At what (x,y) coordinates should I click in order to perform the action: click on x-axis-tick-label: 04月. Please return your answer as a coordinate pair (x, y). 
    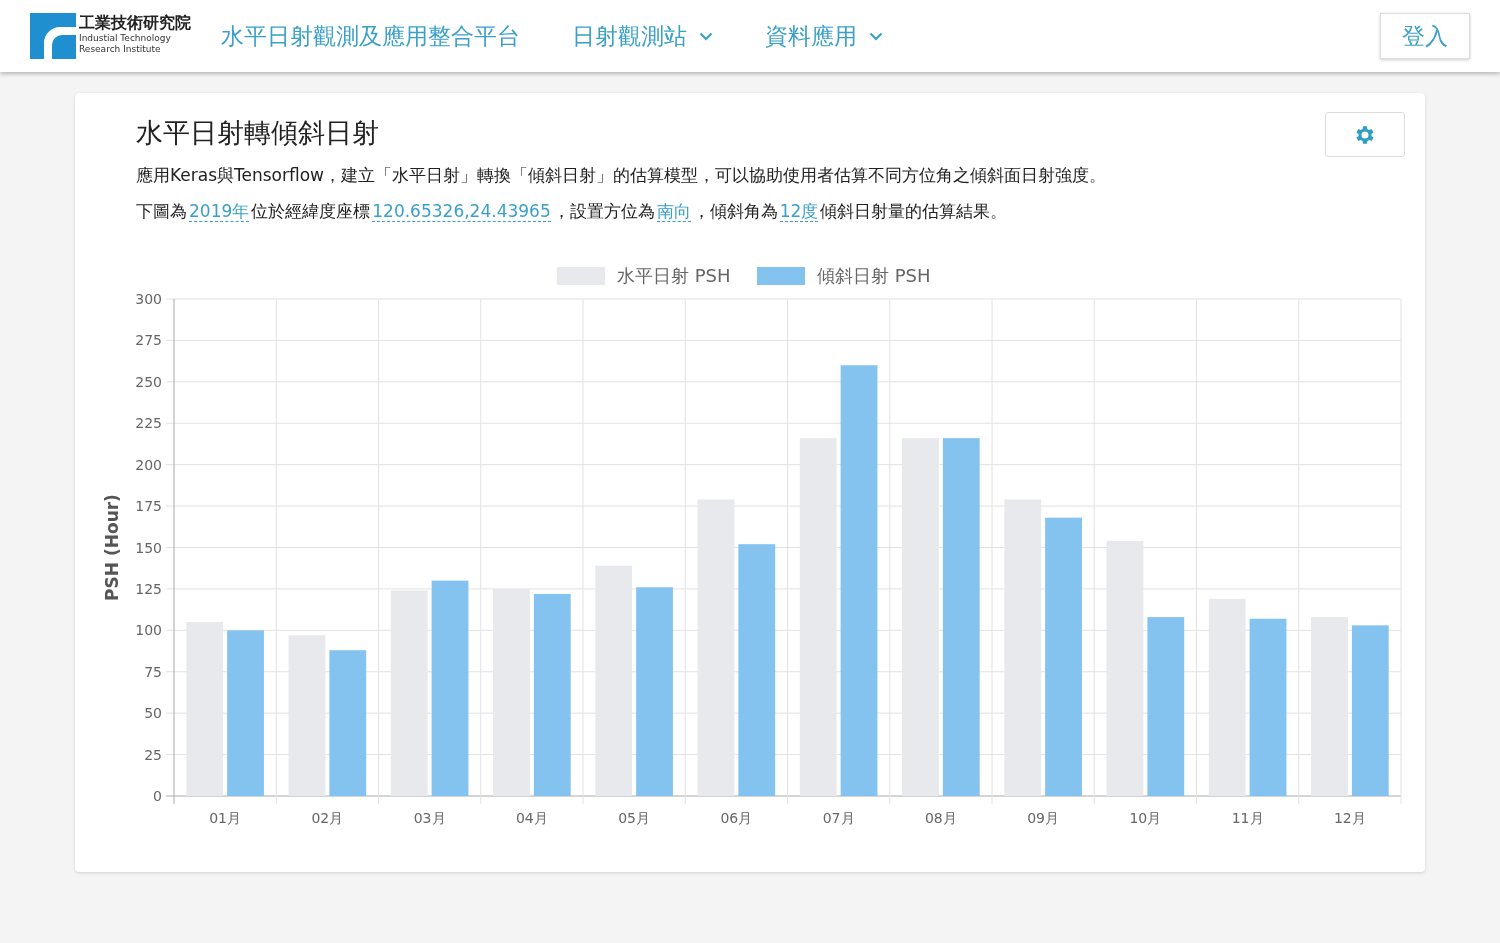
    Looking at the image, I should click on (531, 818).